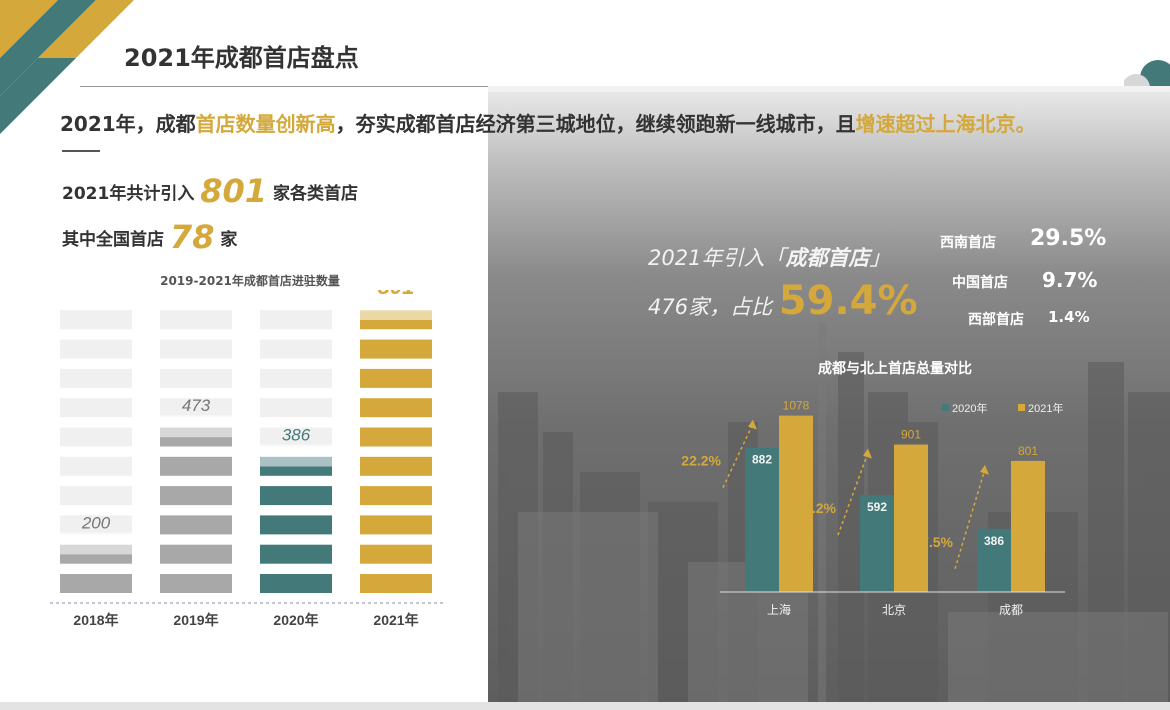 Image resolution: width=1170 pixels, height=710 pixels. I want to click on legend-label: 2021年, so click(1045, 408).